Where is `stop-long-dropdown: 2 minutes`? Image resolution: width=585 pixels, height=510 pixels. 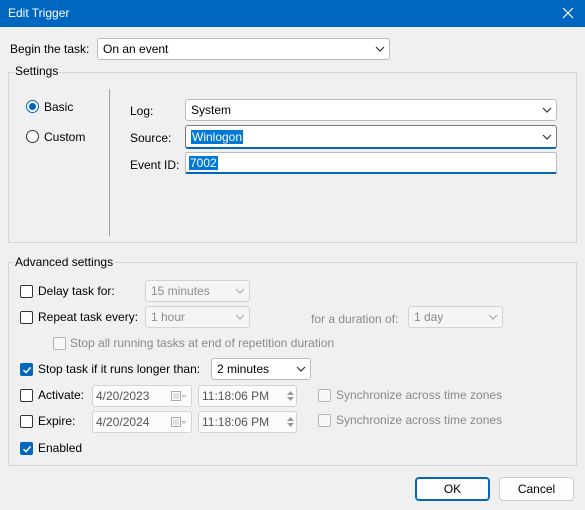 stop-long-dropdown: 2 minutes is located at coordinates (261, 369).